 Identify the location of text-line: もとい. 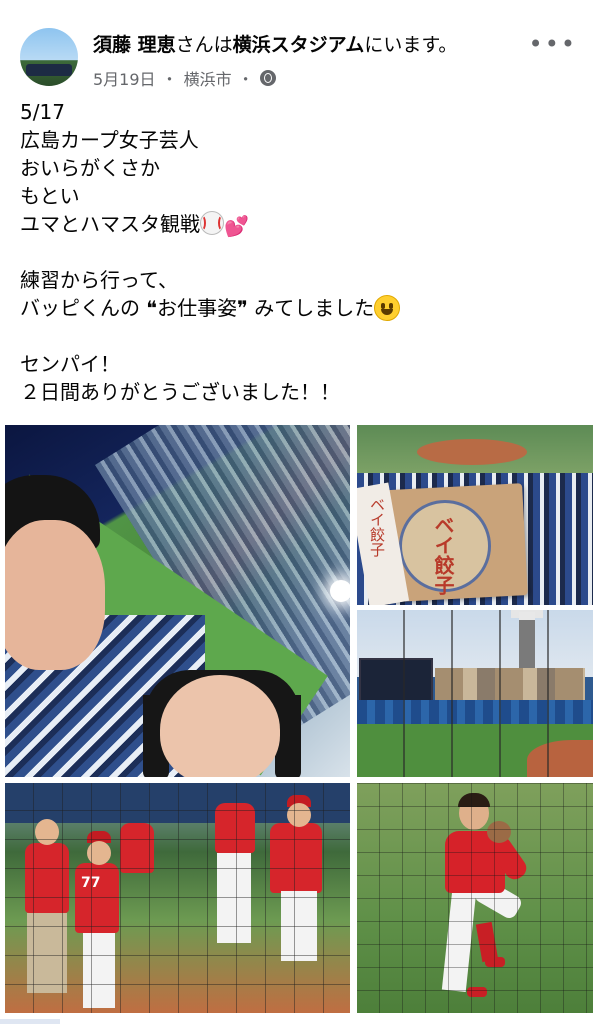
(50, 196).